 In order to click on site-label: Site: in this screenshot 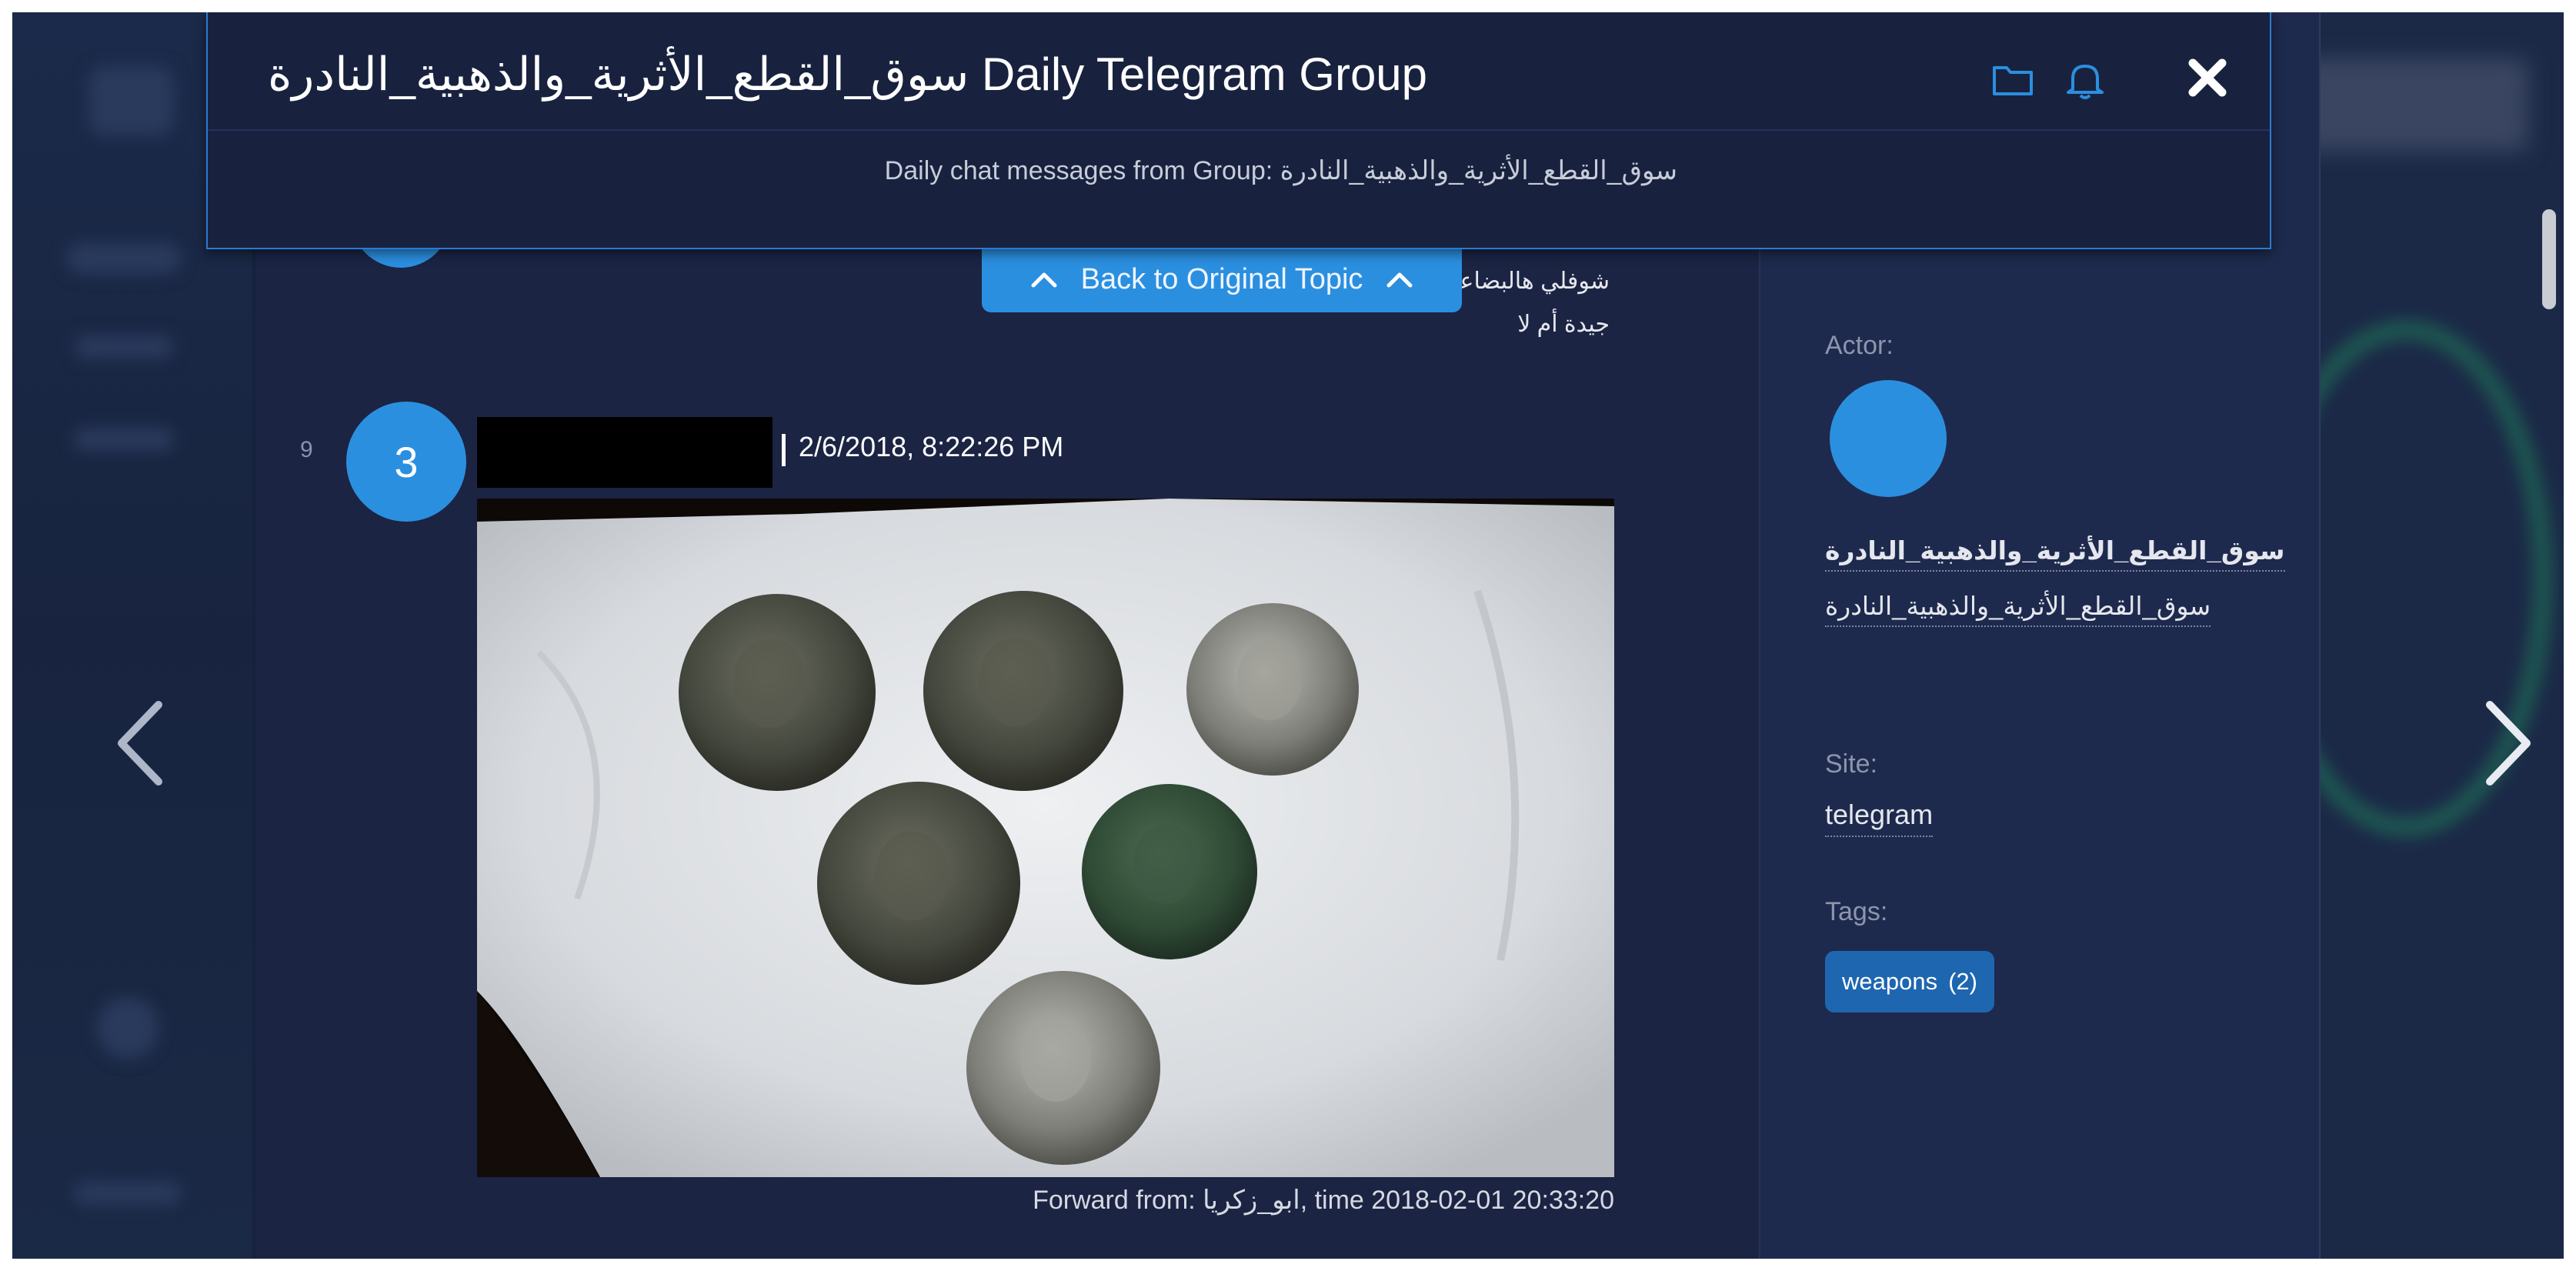, I will do `click(1851, 764)`.